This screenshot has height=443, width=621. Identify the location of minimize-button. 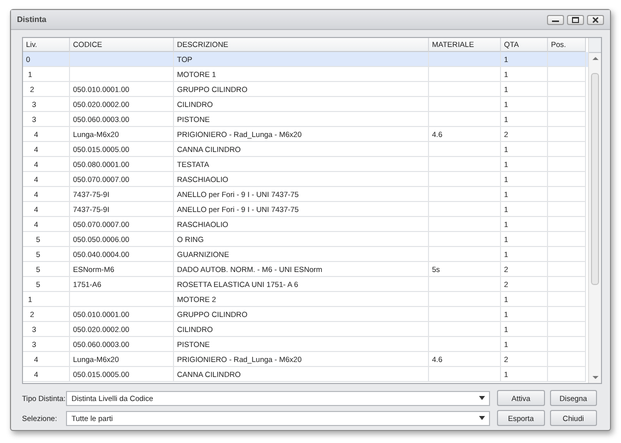
(555, 19).